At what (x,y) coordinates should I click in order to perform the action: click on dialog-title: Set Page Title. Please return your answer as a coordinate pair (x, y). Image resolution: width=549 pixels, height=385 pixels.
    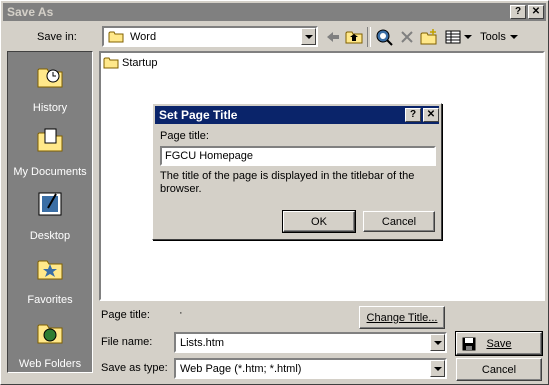
    Looking at the image, I should click on (198, 115).